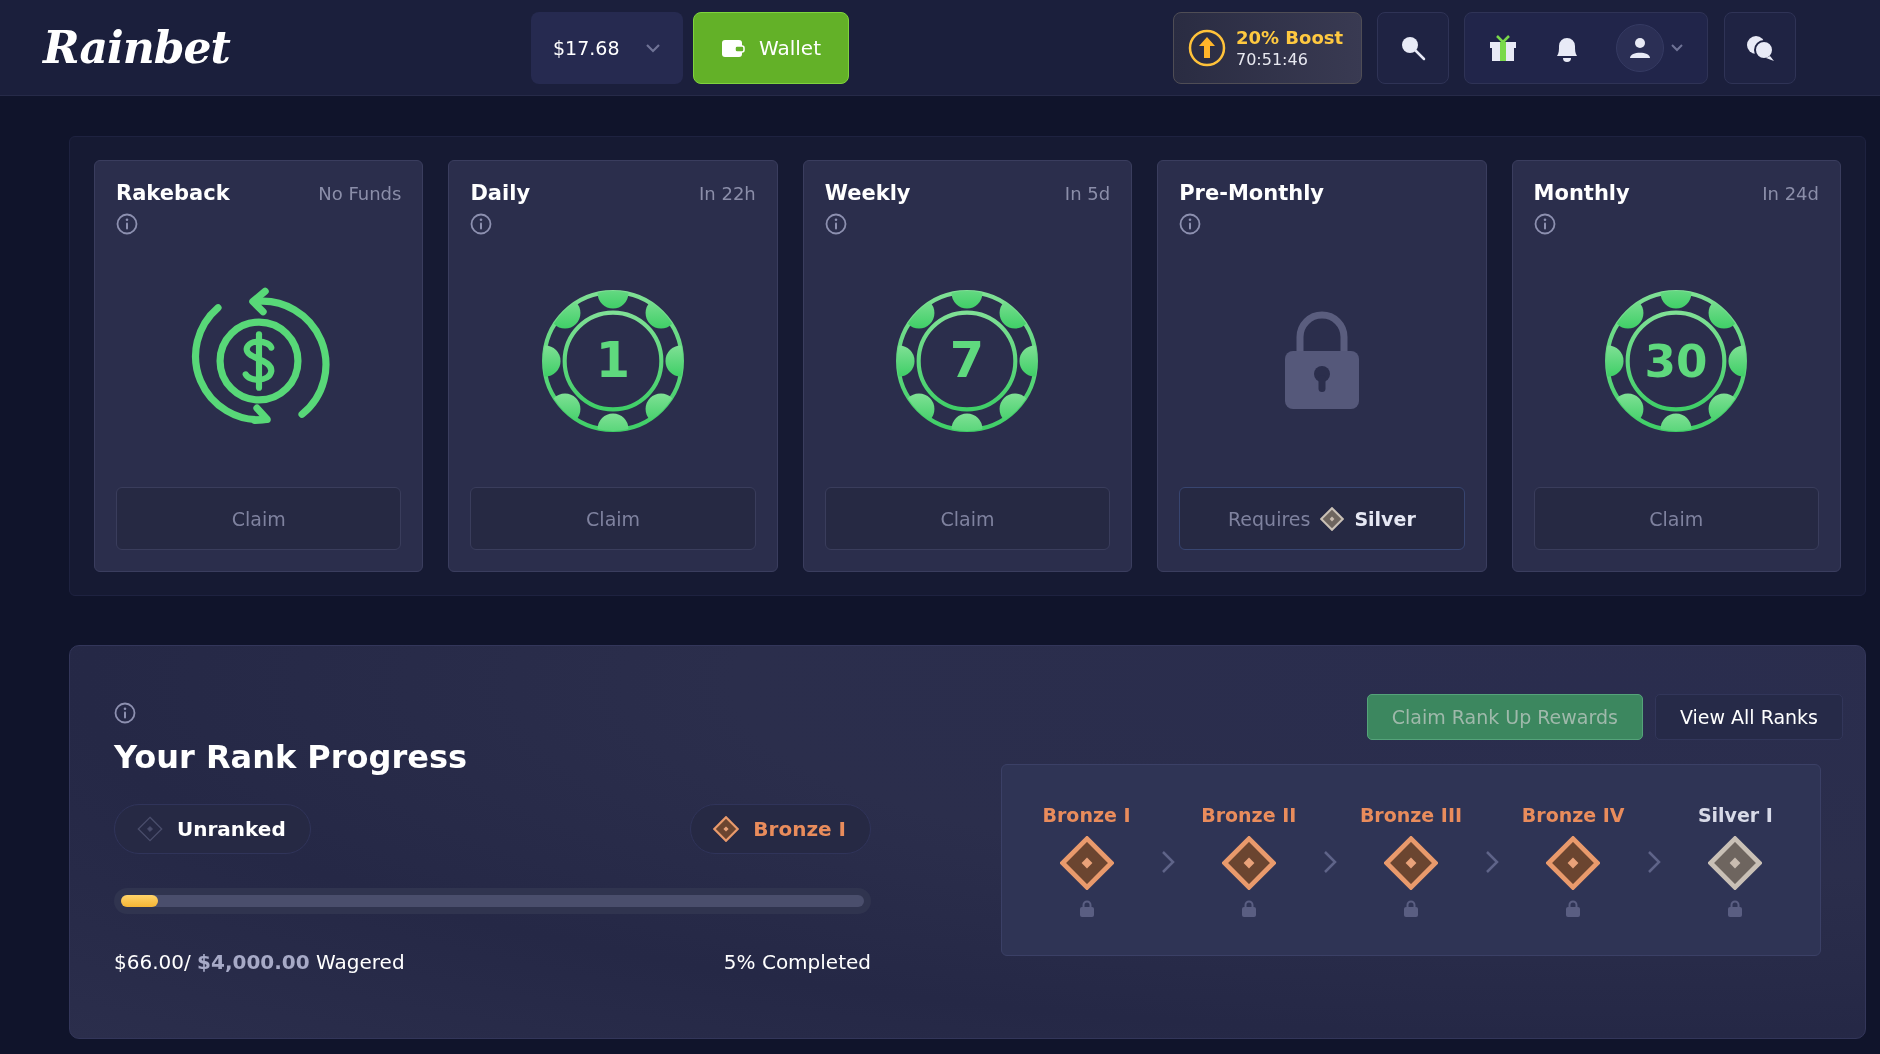 This screenshot has height=1054, width=1880. I want to click on card-title: Rakeback, so click(173, 193).